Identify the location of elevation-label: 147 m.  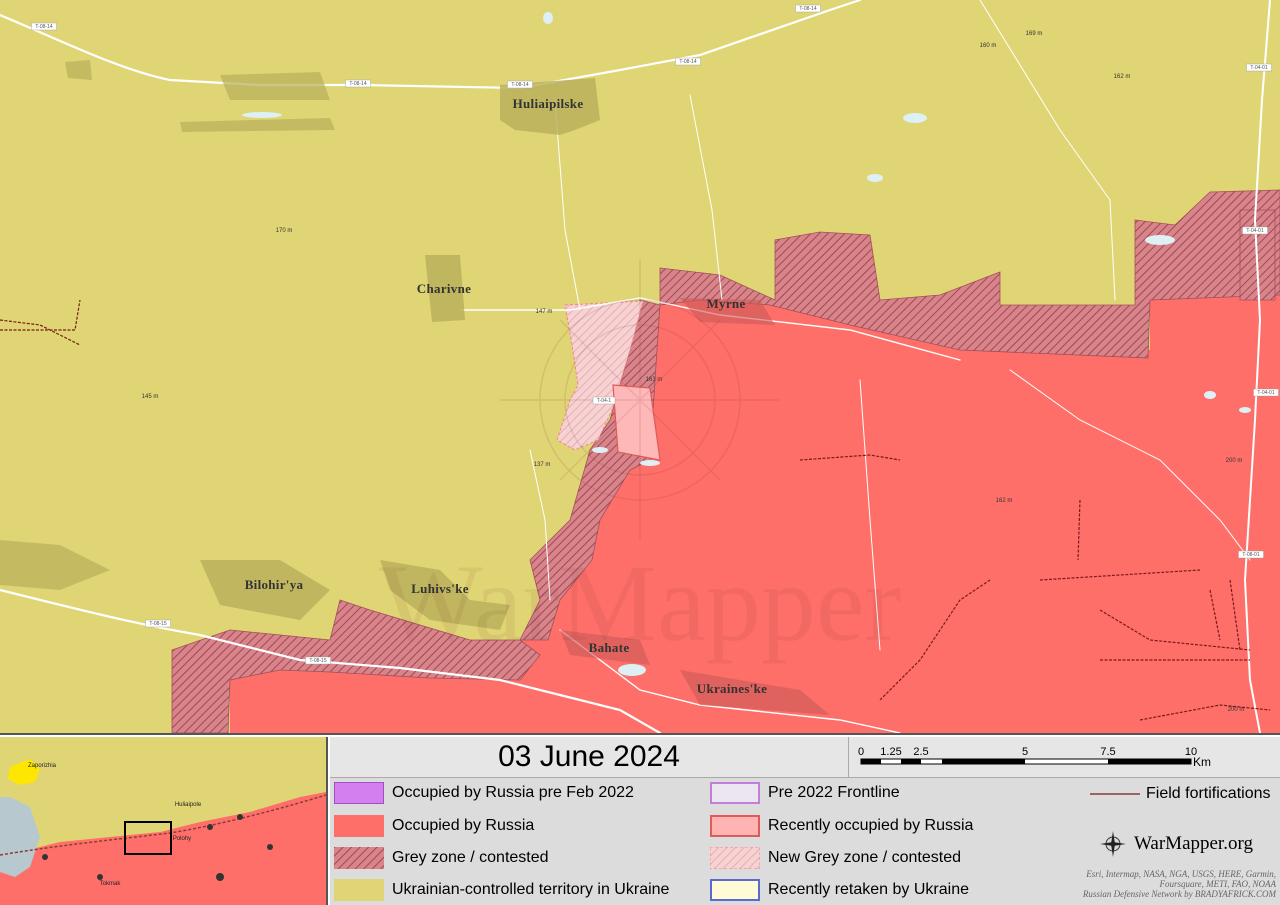
(544, 312).